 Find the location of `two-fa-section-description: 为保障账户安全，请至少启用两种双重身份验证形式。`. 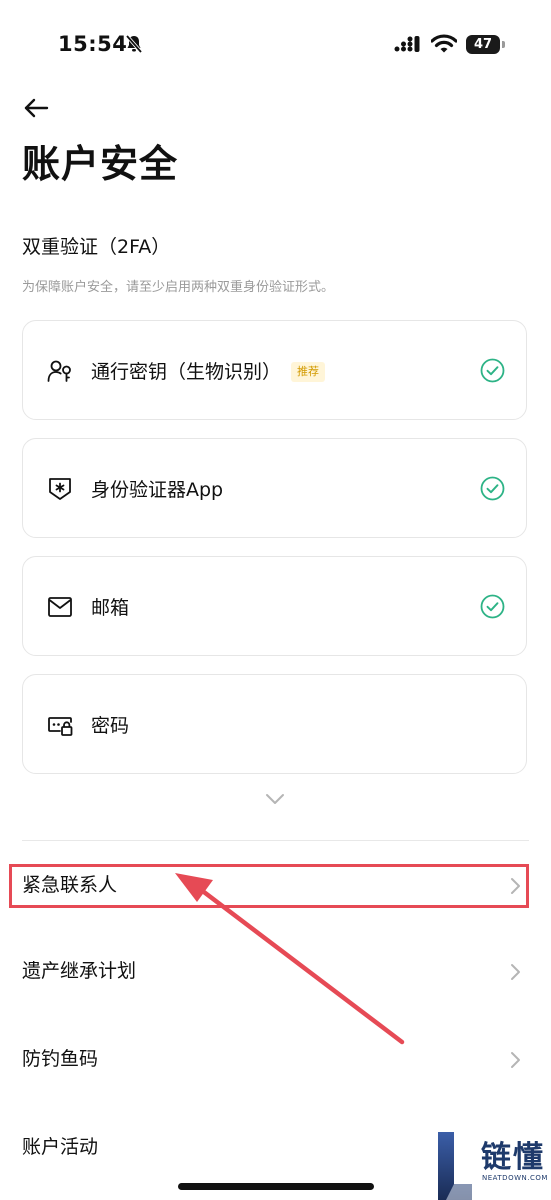

two-fa-section-description: 为保障账户安全，请至少启用两种双重身份验证形式。 is located at coordinates (178, 287).